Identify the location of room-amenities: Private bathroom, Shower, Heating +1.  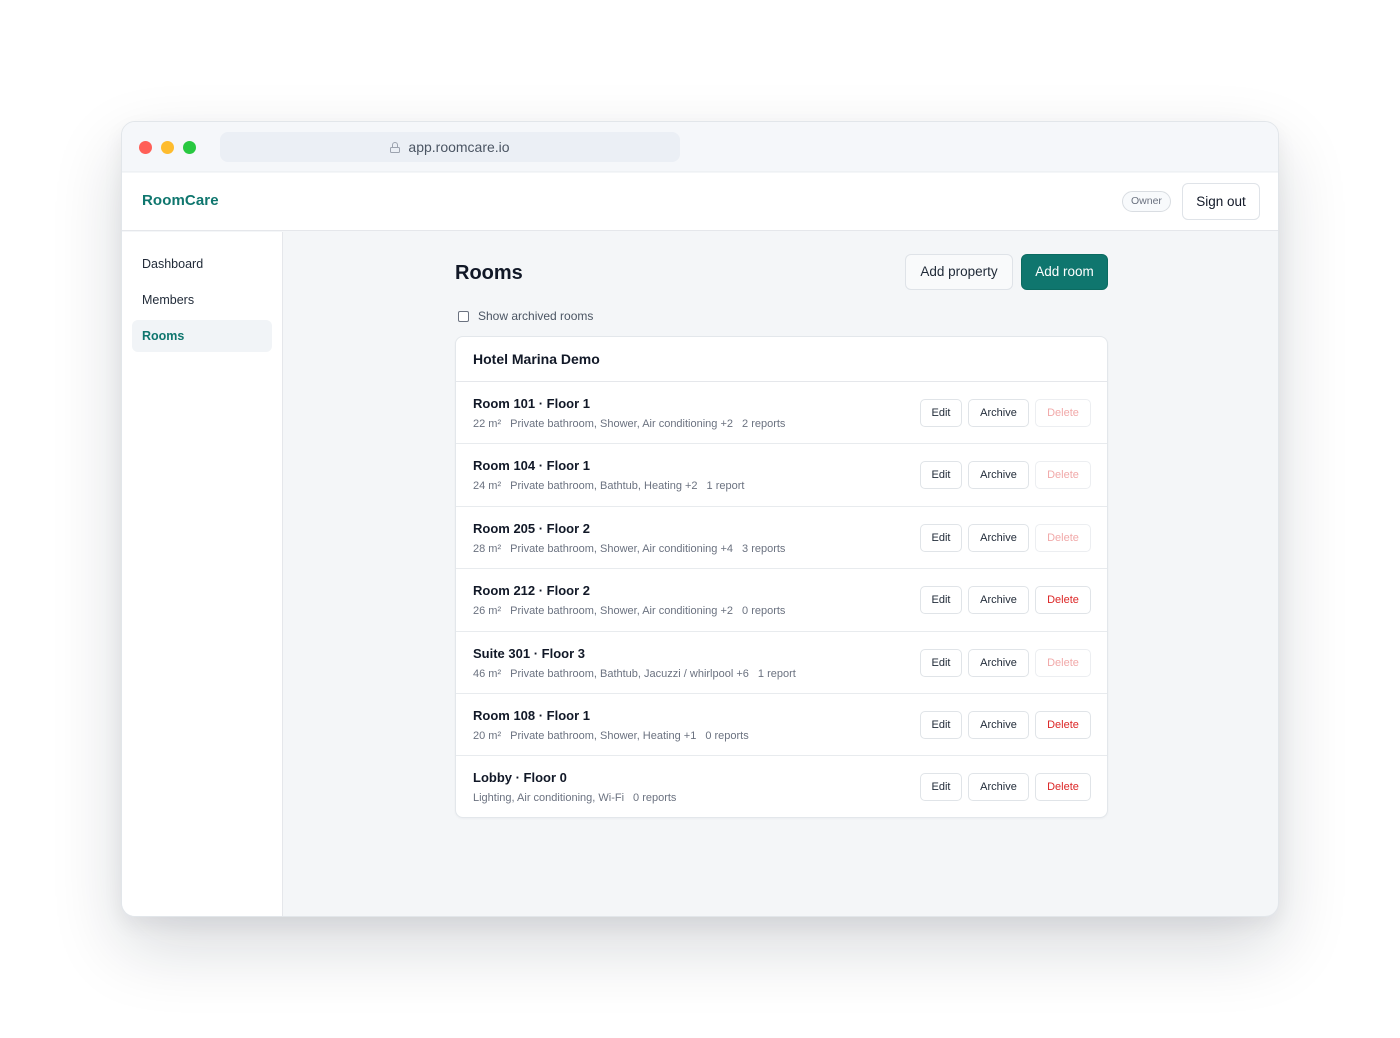
(603, 735).